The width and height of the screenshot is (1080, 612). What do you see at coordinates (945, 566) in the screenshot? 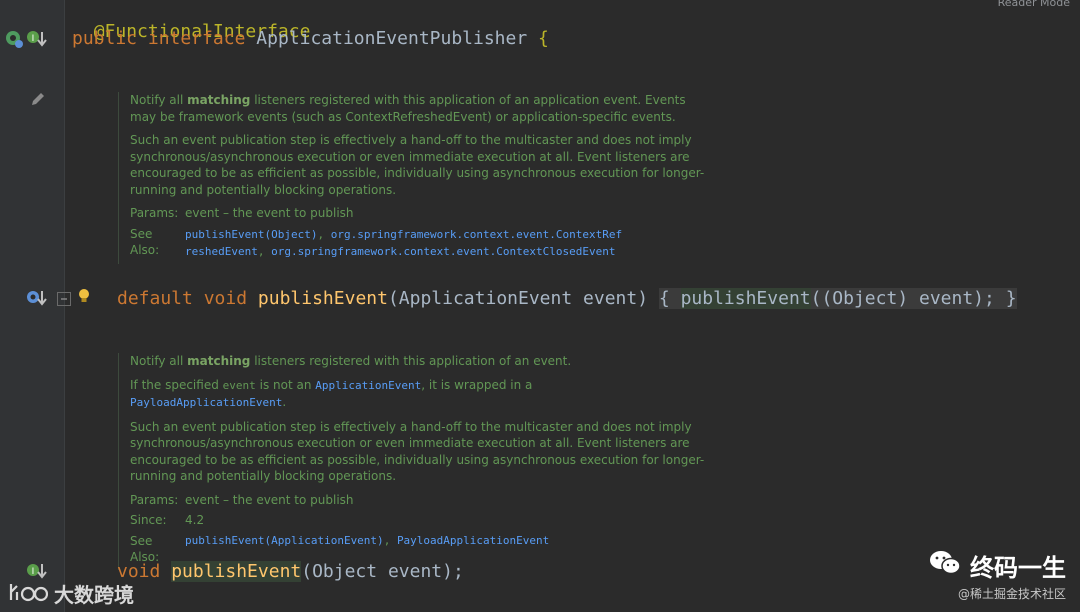
I see `wechat-icon` at bounding box center [945, 566].